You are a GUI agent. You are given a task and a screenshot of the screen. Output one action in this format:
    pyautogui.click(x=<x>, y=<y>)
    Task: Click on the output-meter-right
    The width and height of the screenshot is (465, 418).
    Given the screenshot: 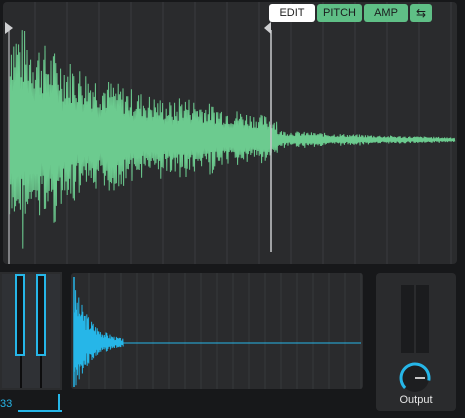 What is the action you would take?
    pyautogui.click(x=422, y=319)
    